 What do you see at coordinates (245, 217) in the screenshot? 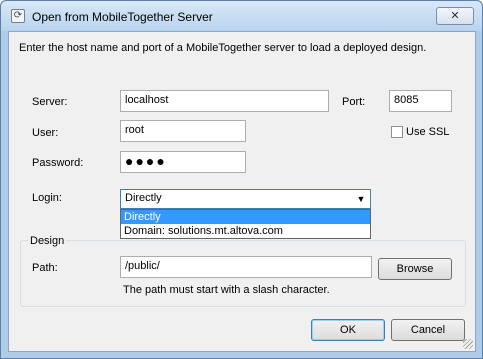
I see `login-option-directly: Directly` at bounding box center [245, 217].